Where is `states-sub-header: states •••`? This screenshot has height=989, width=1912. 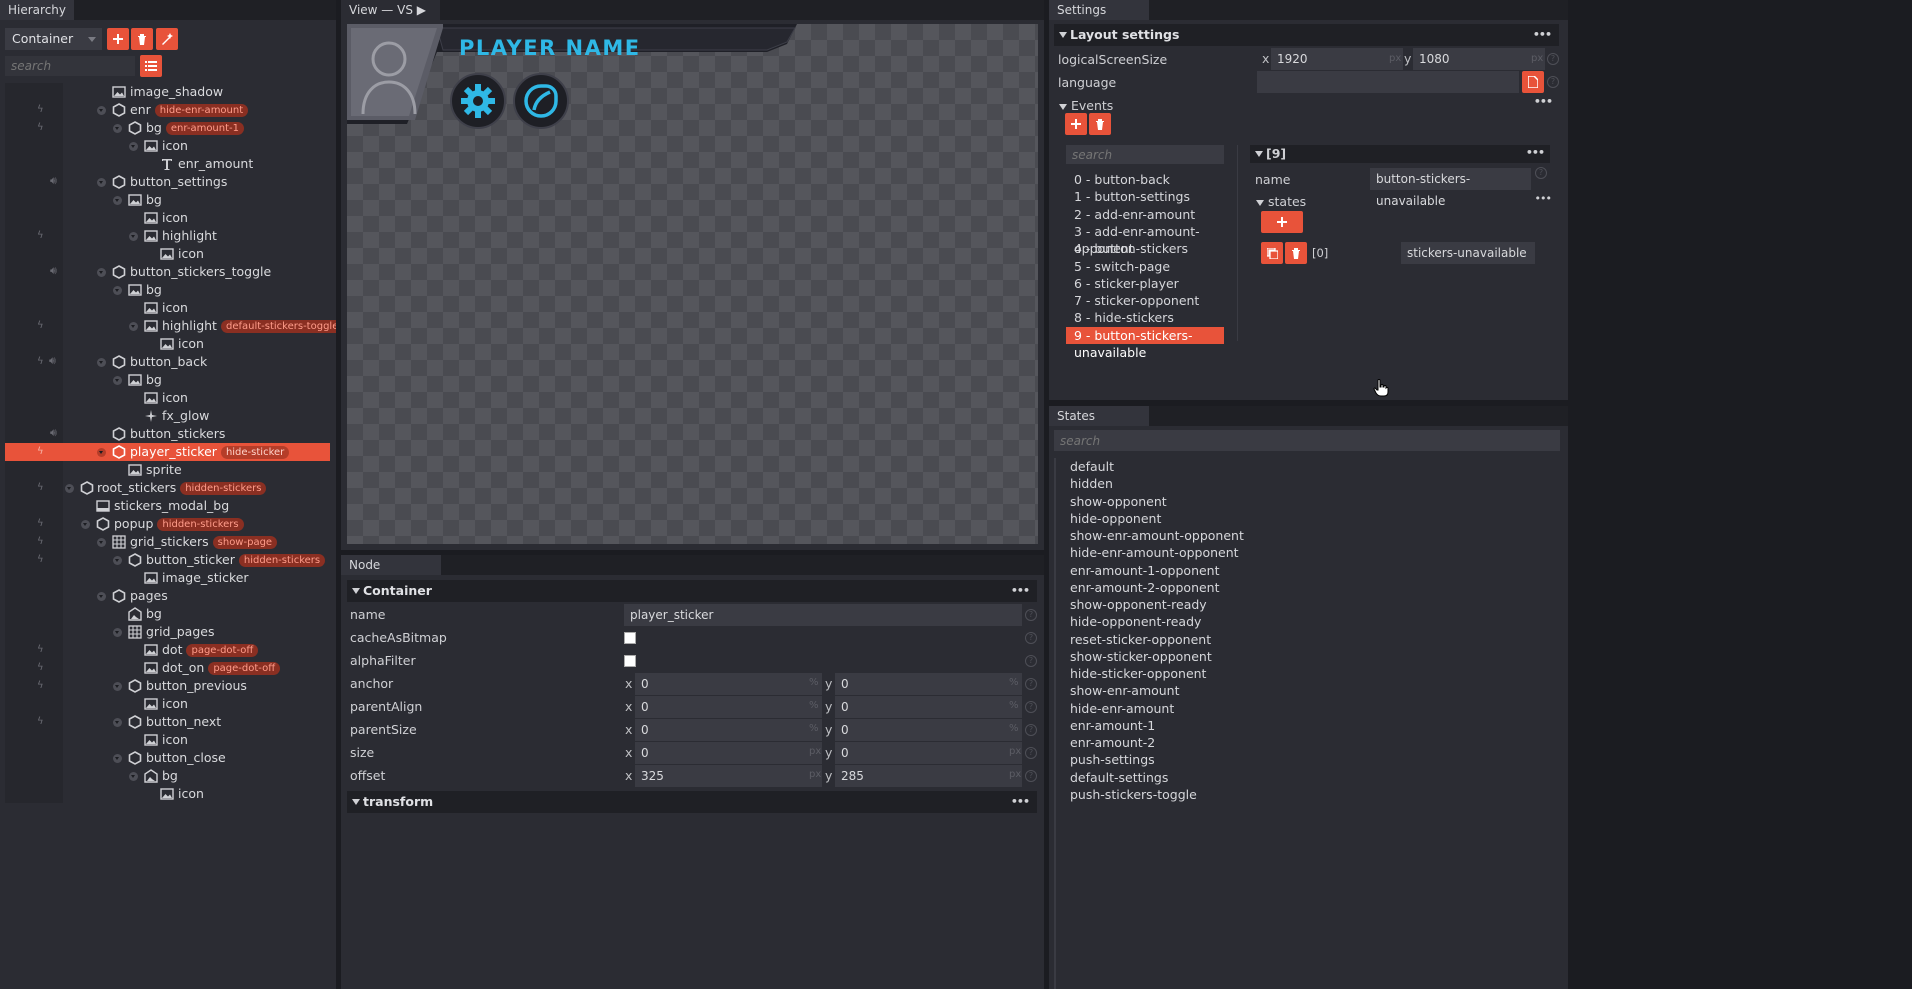
states-sub-header: states ••• is located at coordinates (1403, 201).